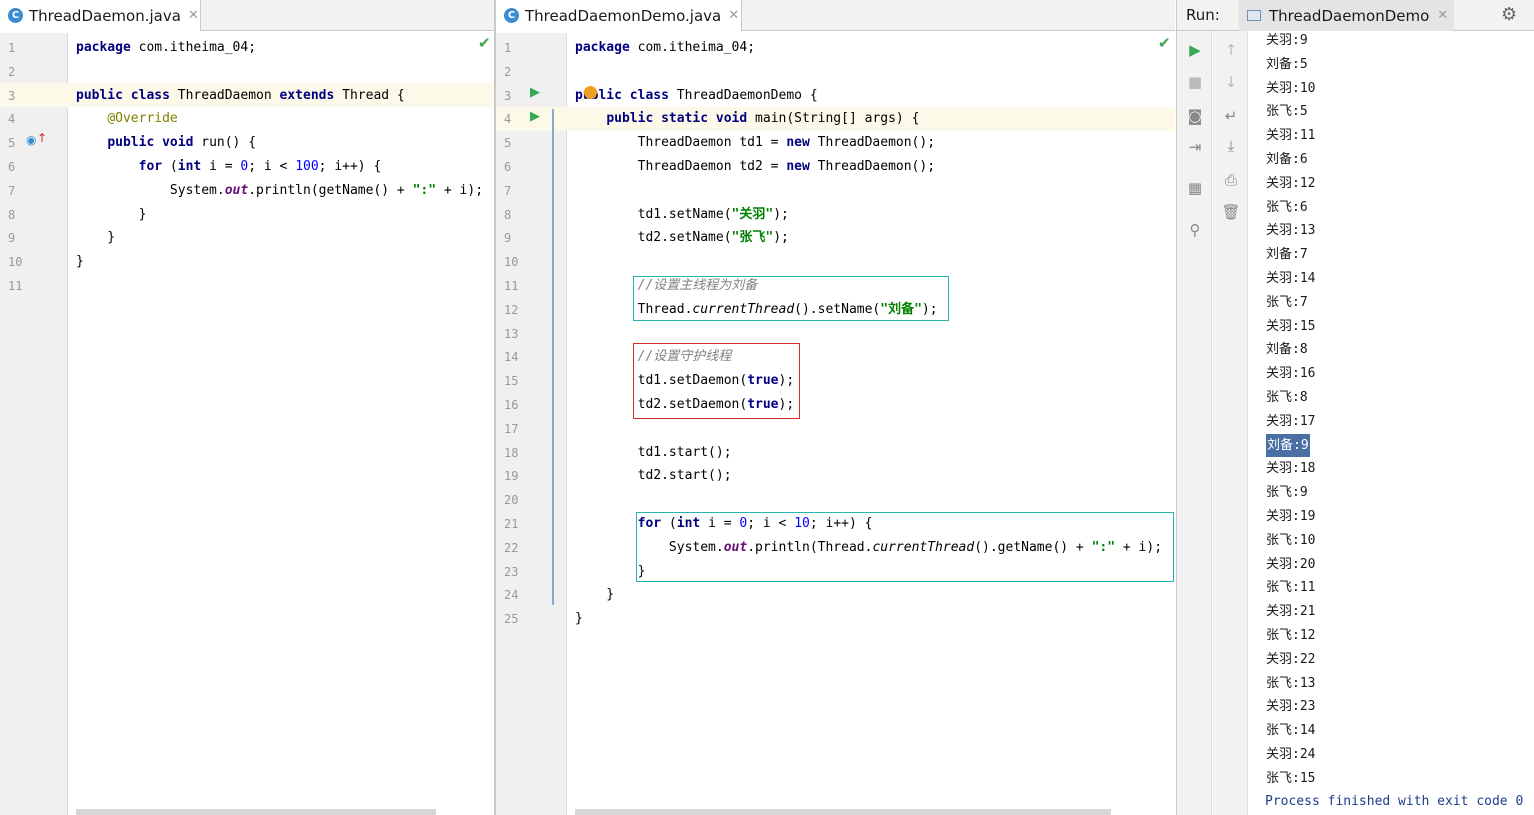 This screenshot has width=1534, height=815. Describe the element at coordinates (1195, 188) in the screenshot. I see `layout-icon: ▦` at that location.